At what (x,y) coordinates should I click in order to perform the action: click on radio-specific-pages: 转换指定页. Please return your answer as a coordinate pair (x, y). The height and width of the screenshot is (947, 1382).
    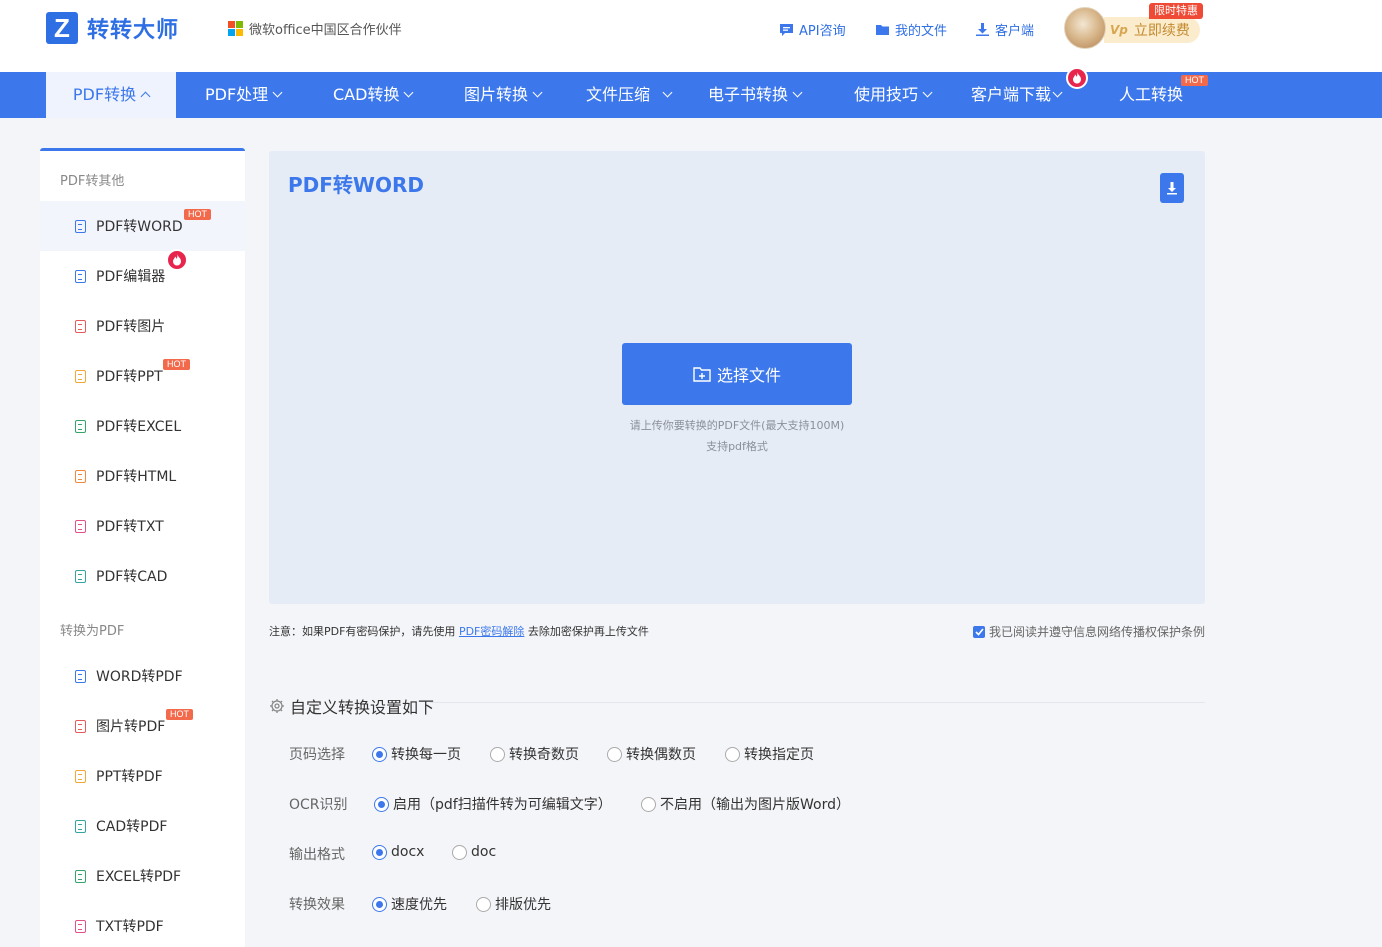
    Looking at the image, I should click on (769, 754).